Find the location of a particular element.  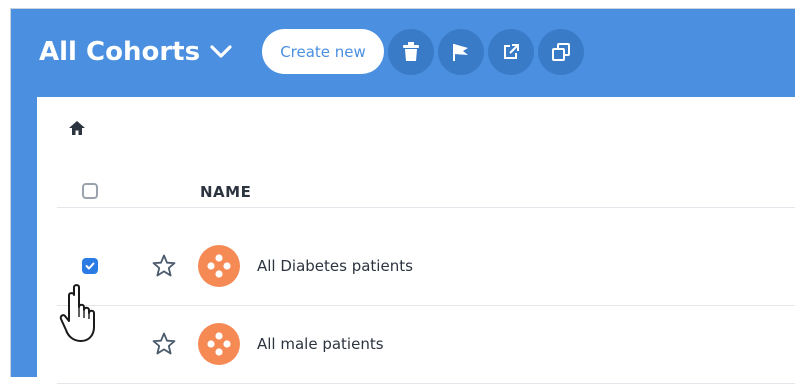

duplicate-icon is located at coordinates (561, 52).